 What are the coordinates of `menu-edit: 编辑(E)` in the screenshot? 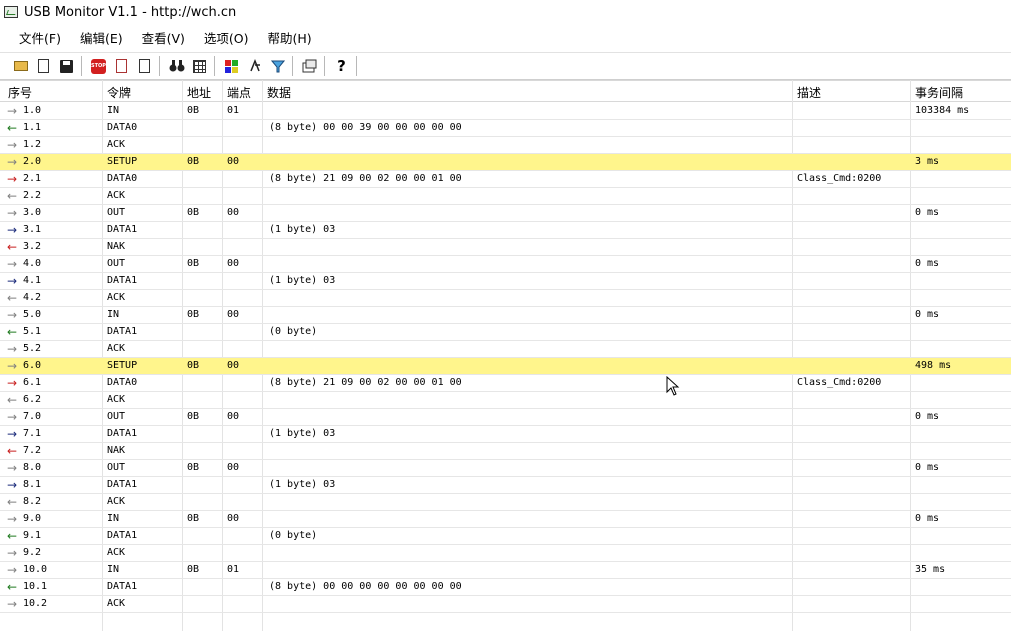 It's located at (101, 37).